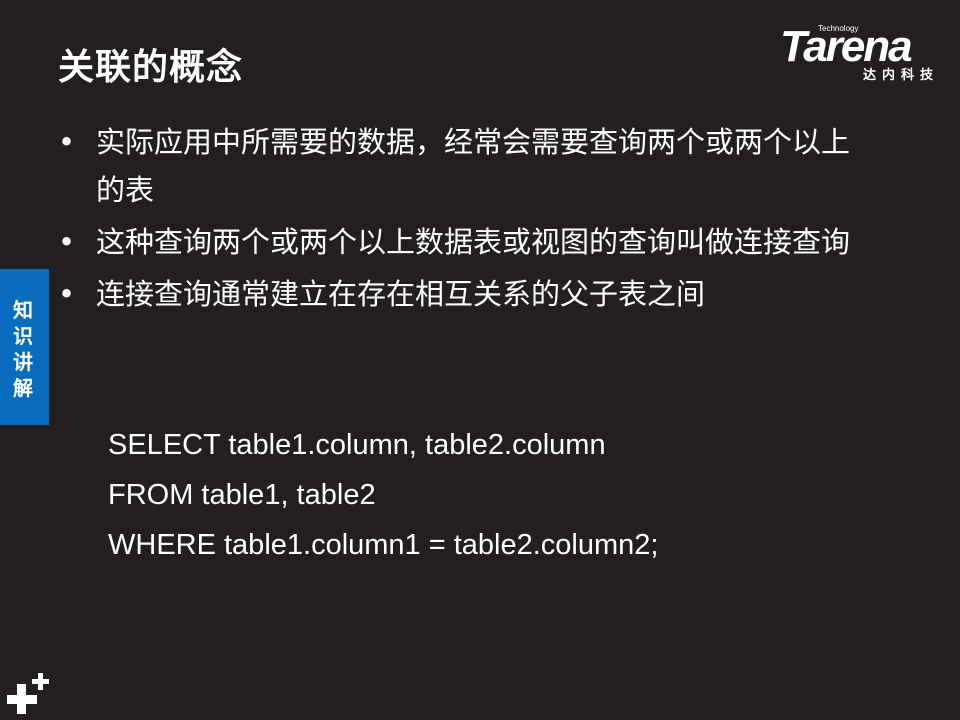  I want to click on bullet-item: 这种查询两个或两个以上数据表或视图的查询叫做连接查询, so click(468, 242).